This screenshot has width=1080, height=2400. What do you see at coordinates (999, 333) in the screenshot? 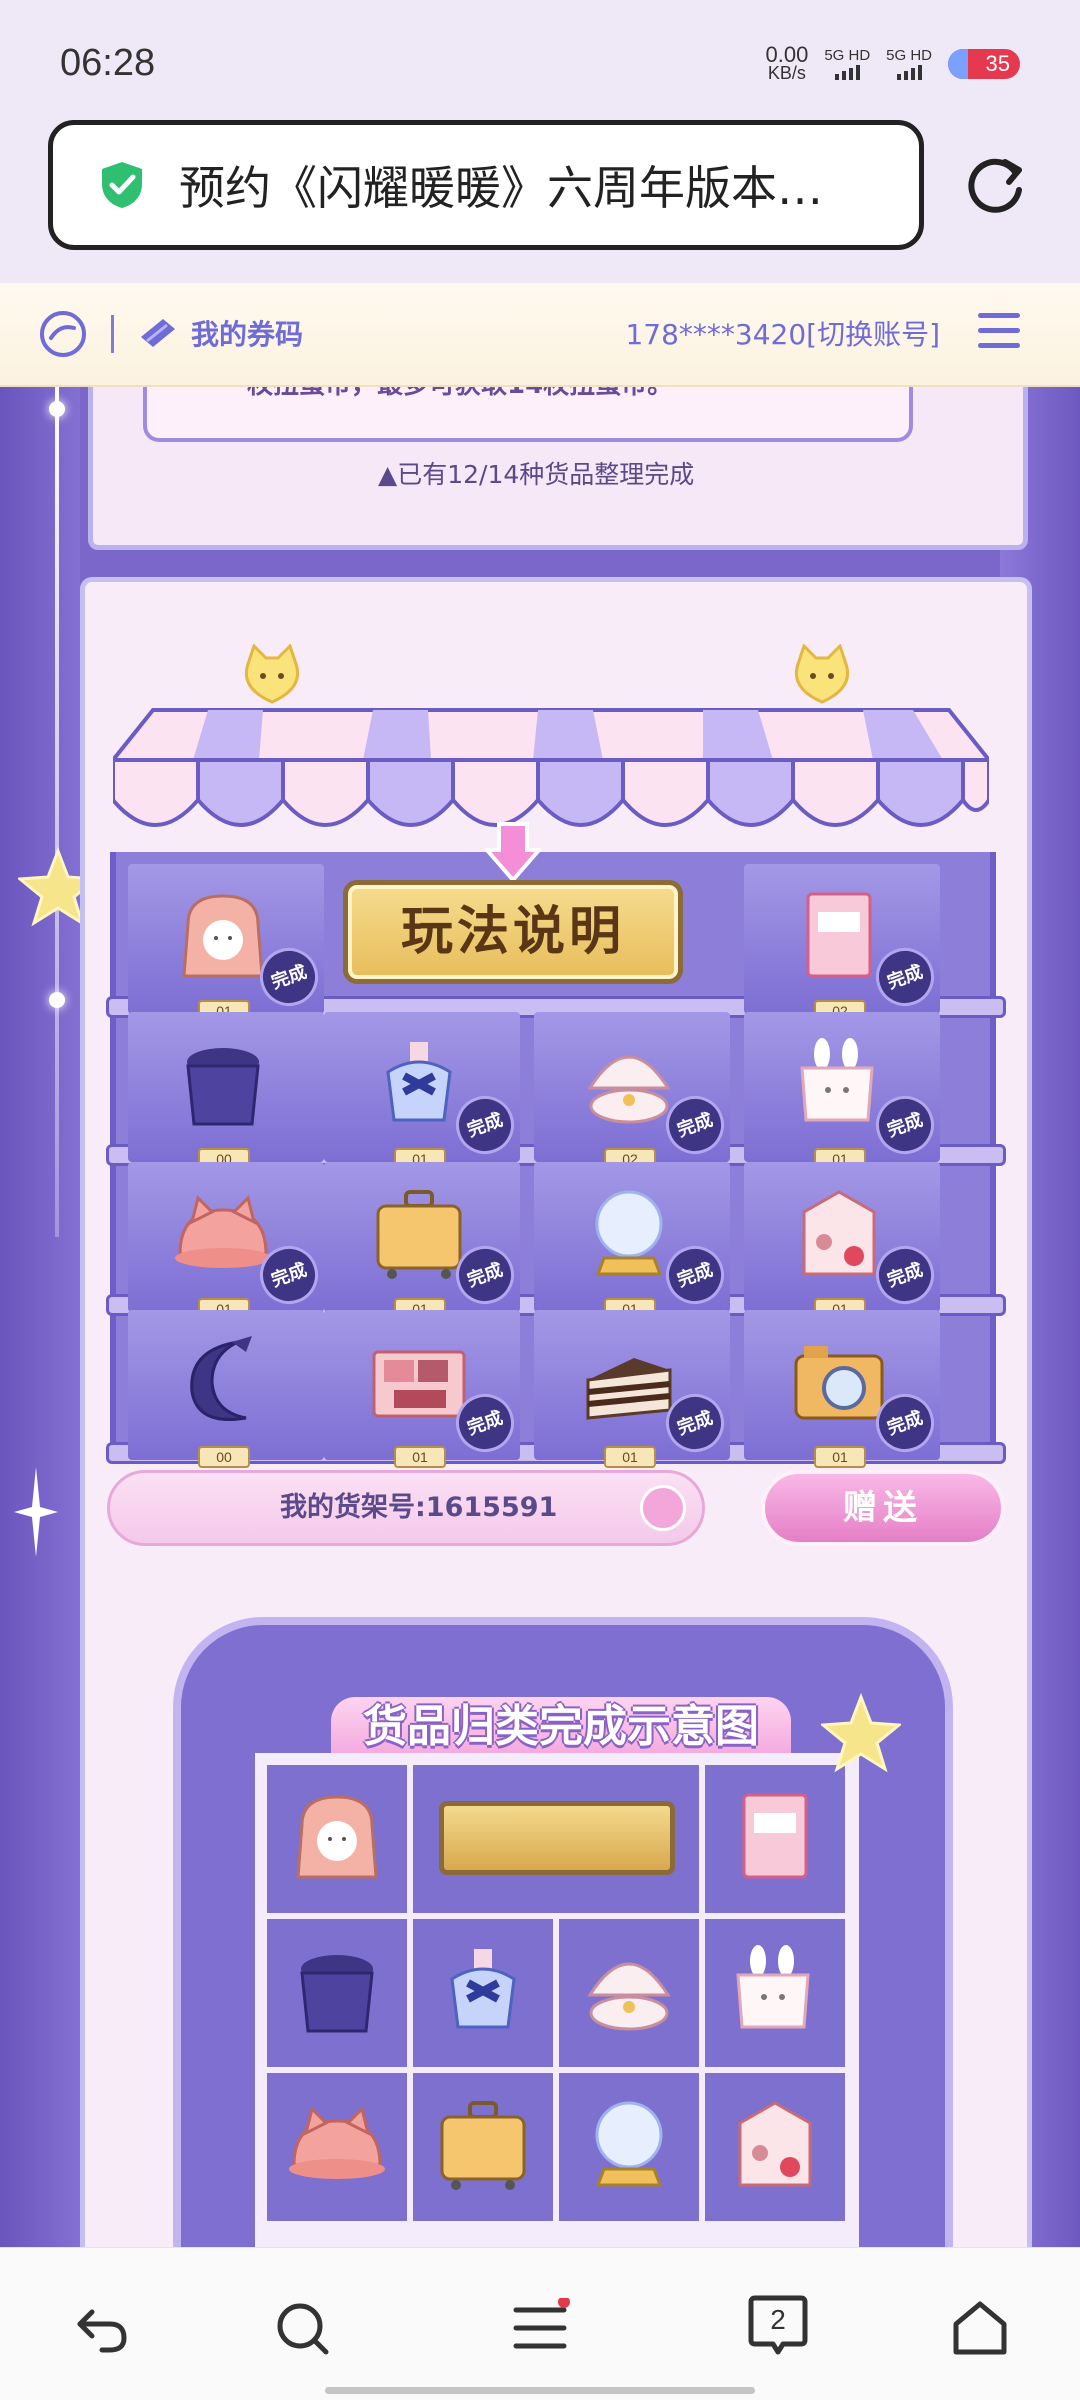
I see `menu-icon` at bounding box center [999, 333].